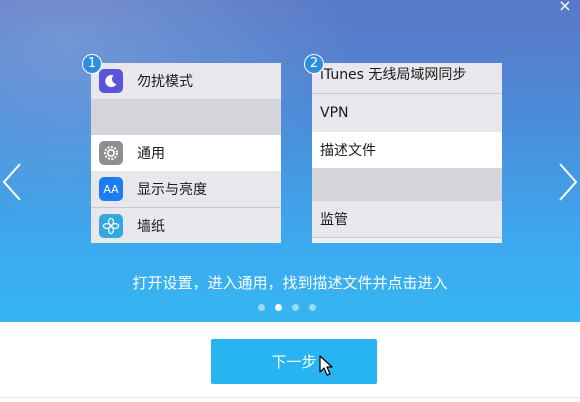 The width and height of the screenshot is (580, 402). I want to click on close-button: ×, so click(565, 7).